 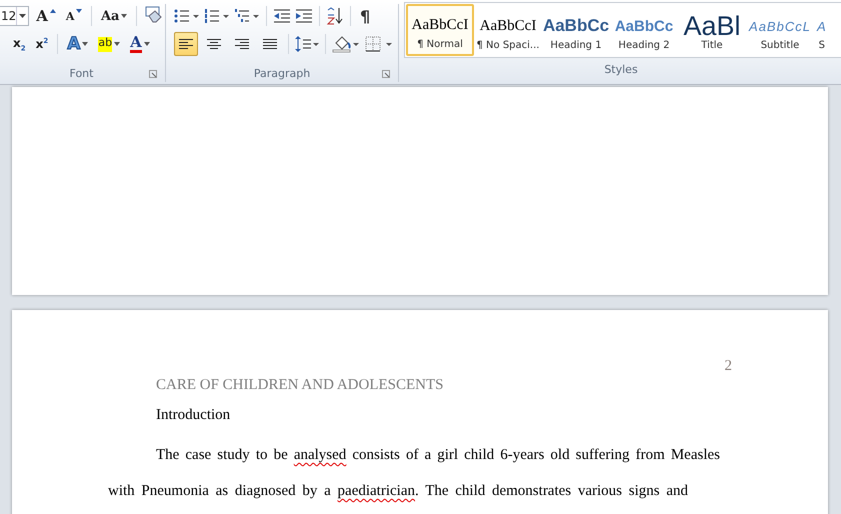 I want to click on shrink-font-button: A, so click(x=74, y=16).